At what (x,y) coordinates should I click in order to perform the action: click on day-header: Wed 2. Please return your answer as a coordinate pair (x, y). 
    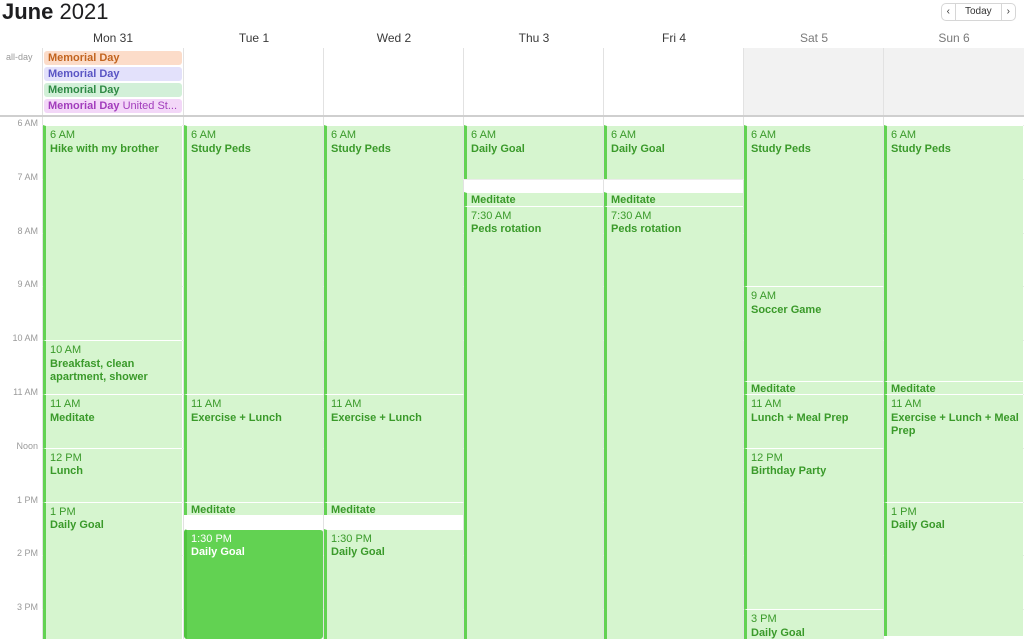
    Looking at the image, I should click on (394, 39).